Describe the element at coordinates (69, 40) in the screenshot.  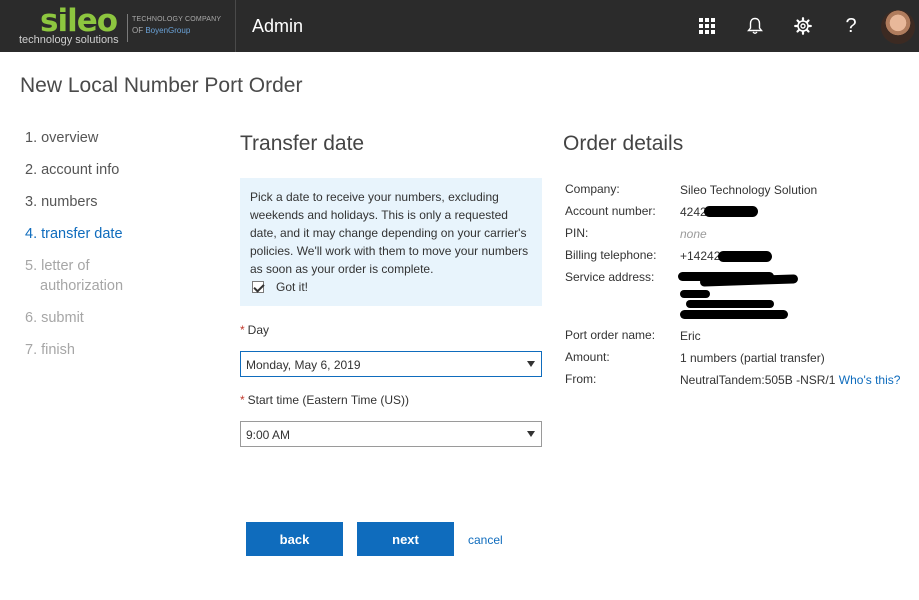
I see `logo-subtitle: technology solutions` at that location.